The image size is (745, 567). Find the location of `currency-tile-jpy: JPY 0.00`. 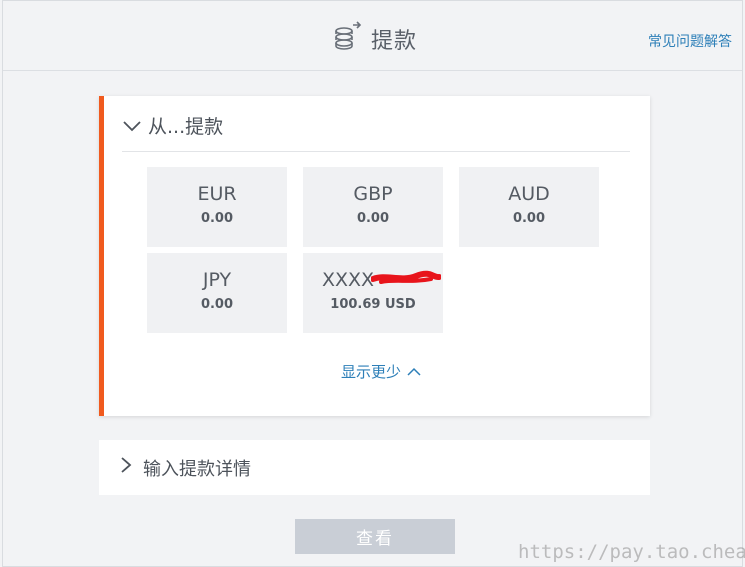

currency-tile-jpy: JPY 0.00 is located at coordinates (217, 293).